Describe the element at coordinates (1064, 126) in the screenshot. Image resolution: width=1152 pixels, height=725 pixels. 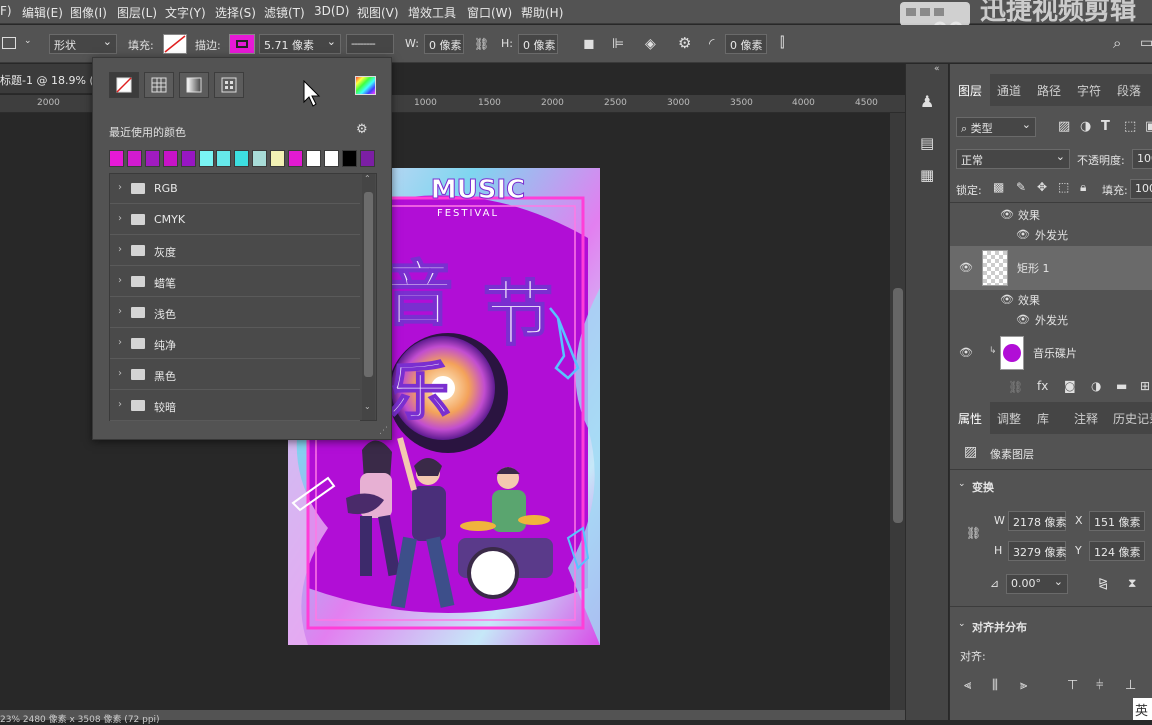
I see `image-filter-icon: ▨` at that location.